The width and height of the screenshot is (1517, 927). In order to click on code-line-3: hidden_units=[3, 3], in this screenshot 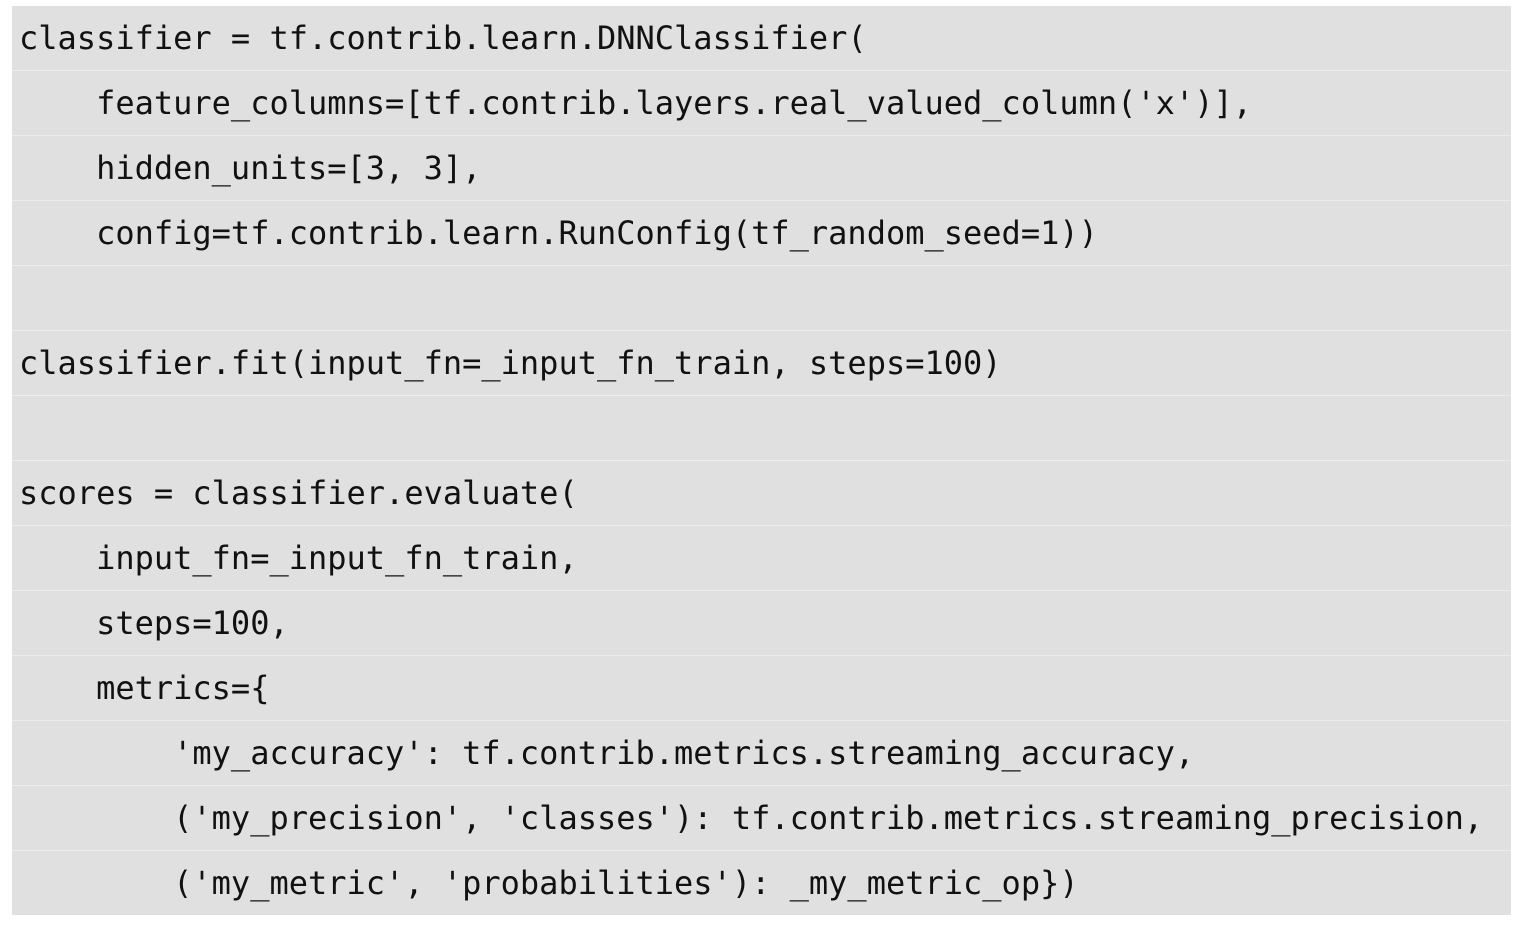, I will do `click(761, 168)`.